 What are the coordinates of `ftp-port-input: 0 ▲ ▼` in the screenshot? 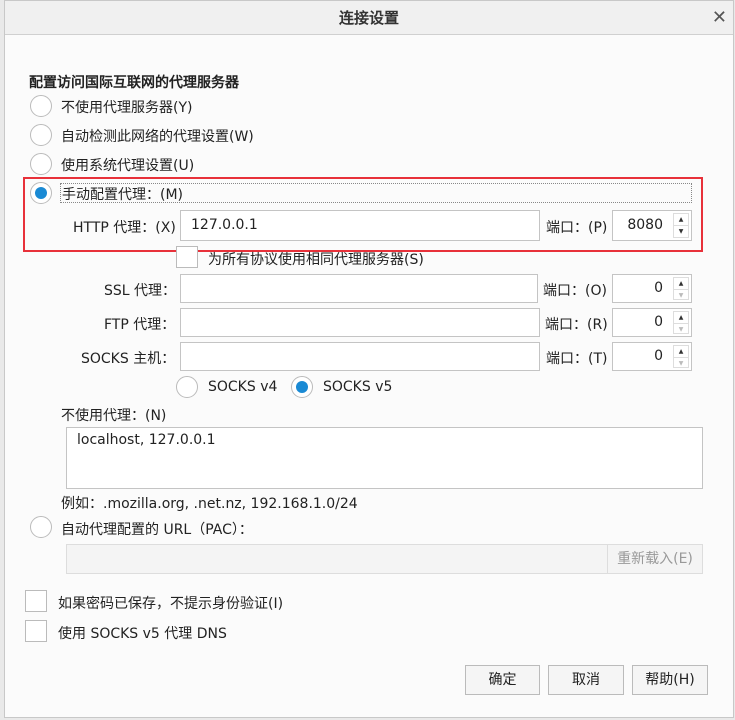 It's located at (652, 322).